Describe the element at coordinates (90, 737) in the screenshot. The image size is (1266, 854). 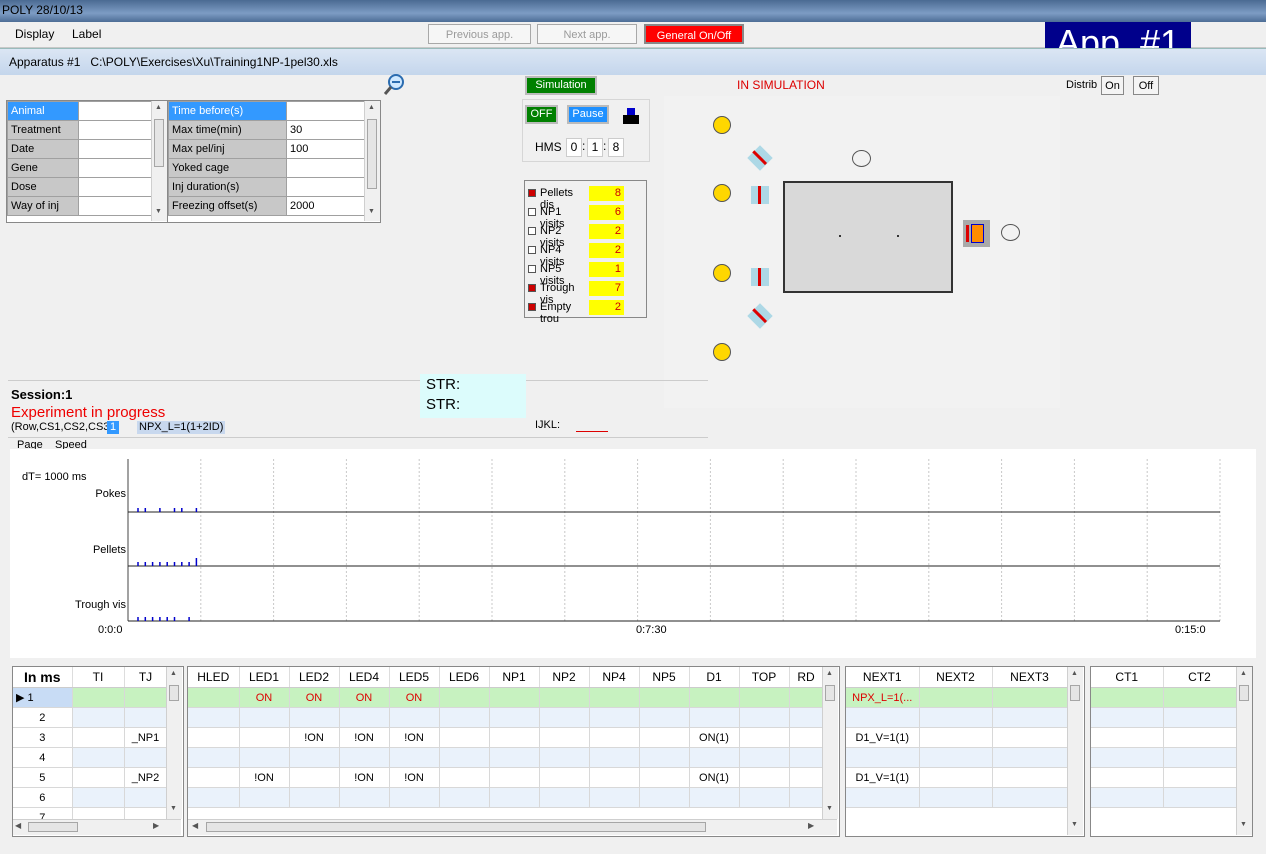
I see `table-row: 3 _NP1` at that location.